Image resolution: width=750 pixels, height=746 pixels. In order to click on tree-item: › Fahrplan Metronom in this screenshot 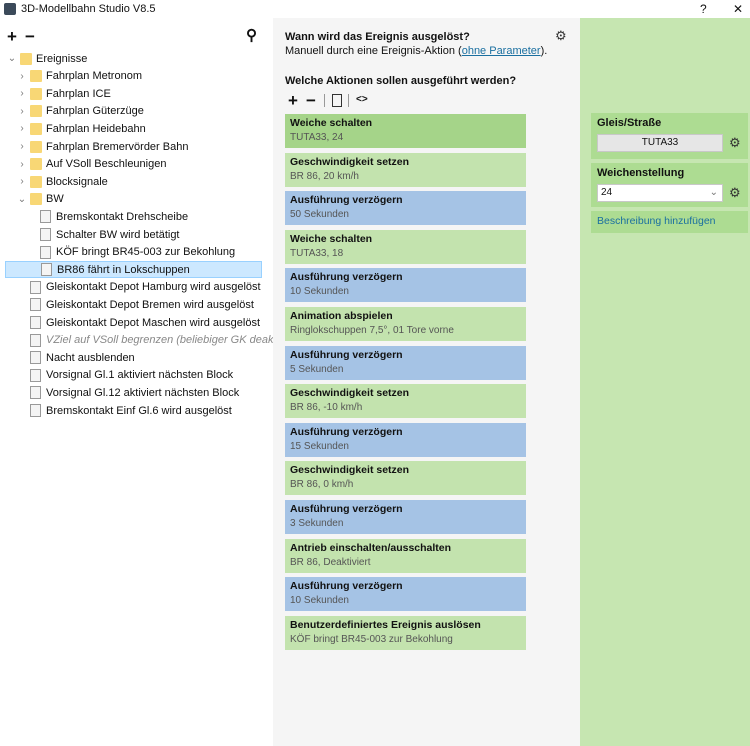, I will do `click(71, 76)`.